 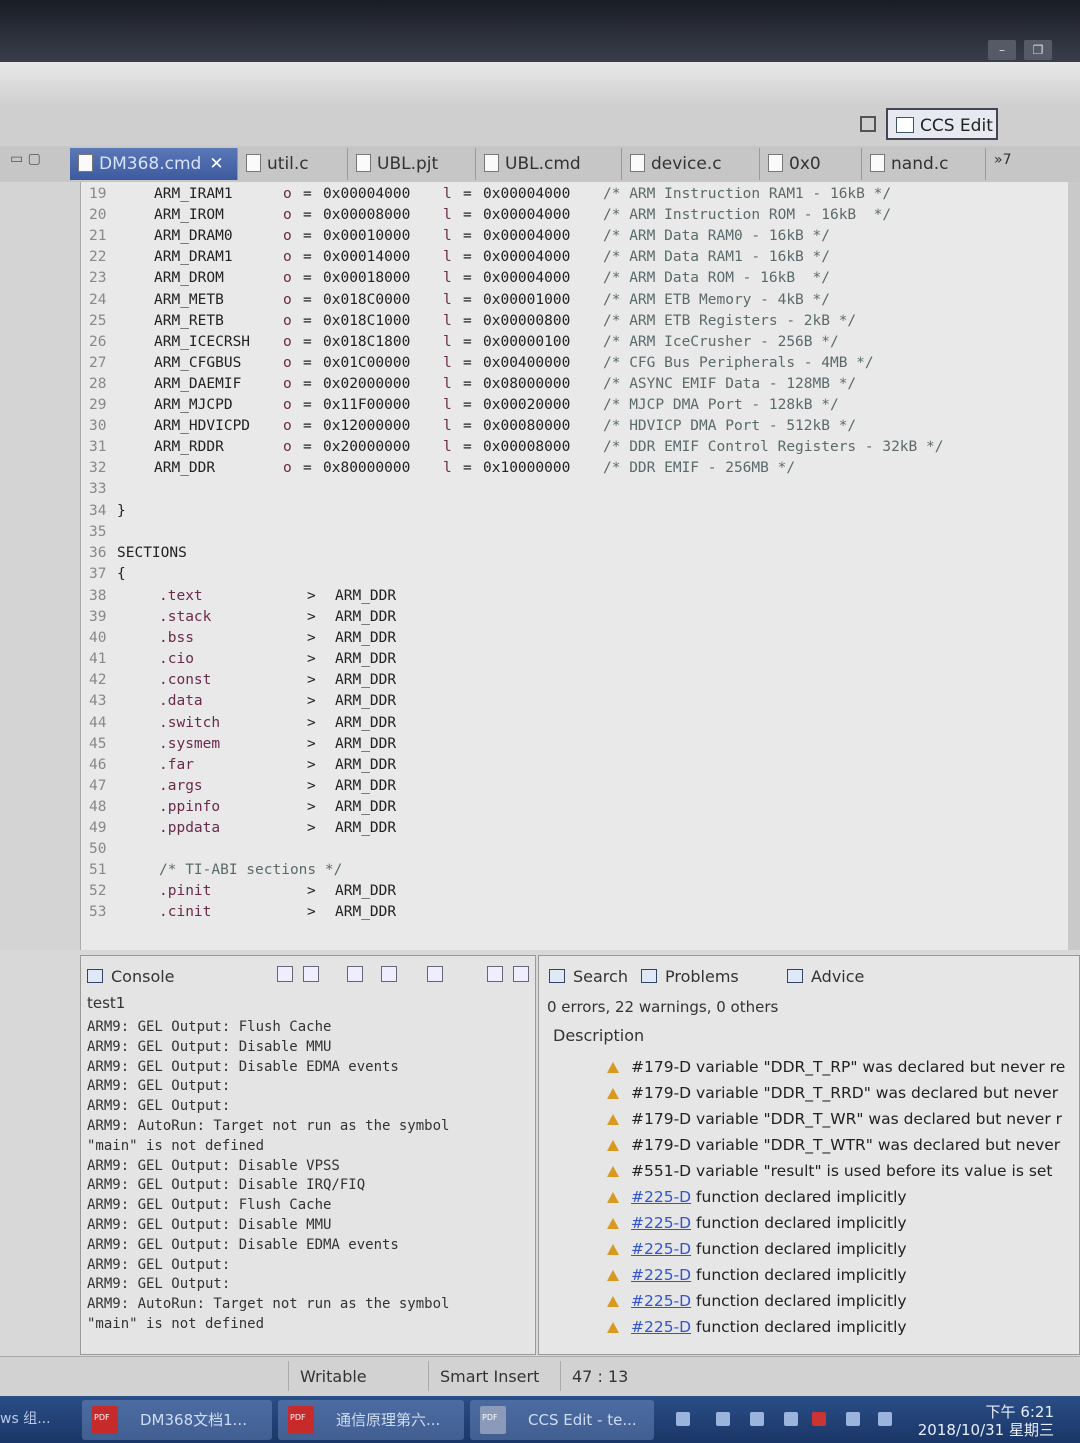 I want to click on code-line: 42 .const > ARM_DDR, so click(x=575, y=680).